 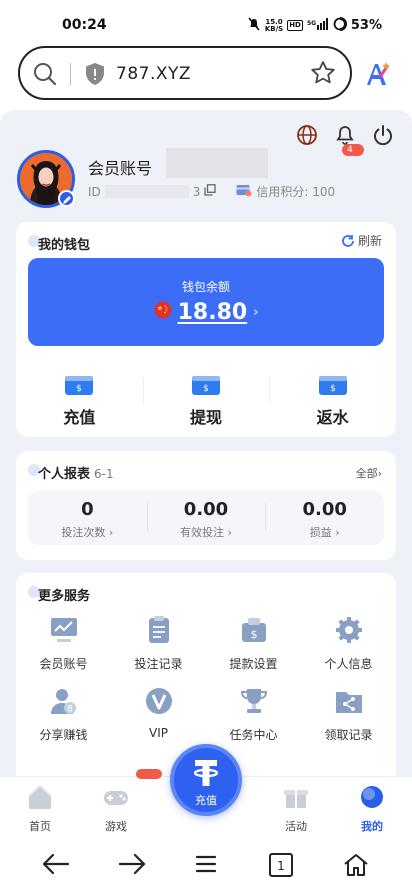 I want to click on account-label: 会员账号, so click(x=120, y=168).